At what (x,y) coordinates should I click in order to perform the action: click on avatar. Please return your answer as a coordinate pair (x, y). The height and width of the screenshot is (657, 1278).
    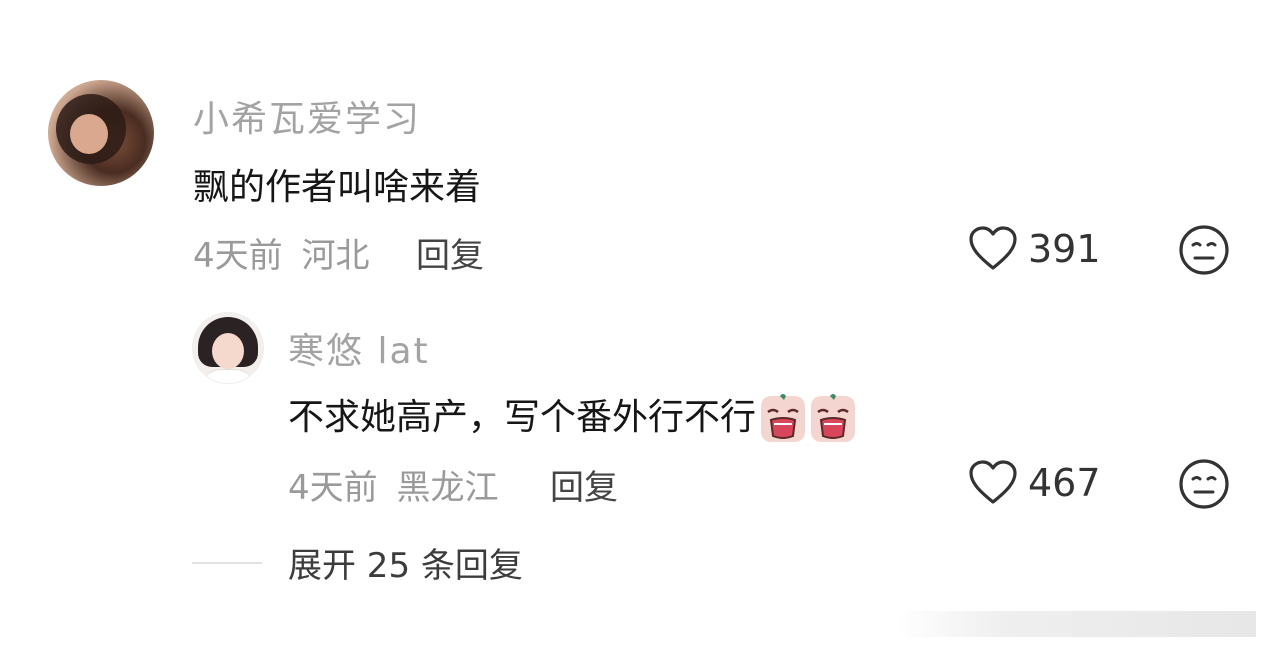
    Looking at the image, I should click on (101, 133).